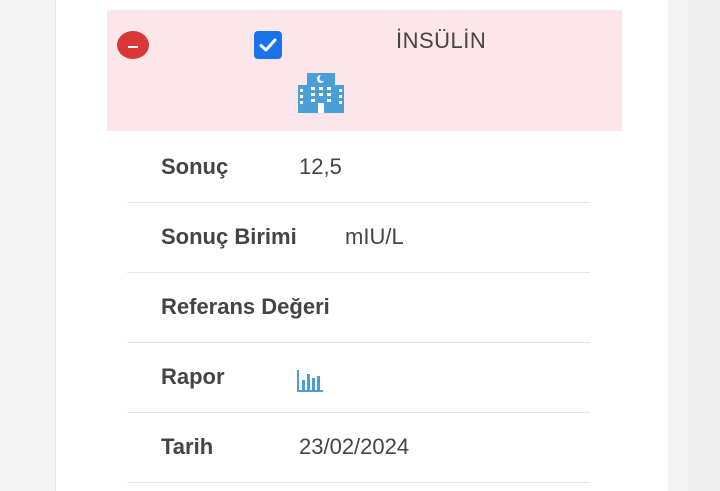 This screenshot has width=720, height=491. What do you see at coordinates (678, 245) in the screenshot?
I see `right-margin` at bounding box center [678, 245].